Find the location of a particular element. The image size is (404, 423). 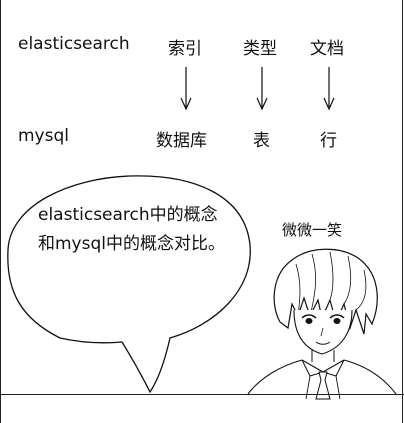

character-caption: 微微一笑 is located at coordinates (312, 230).